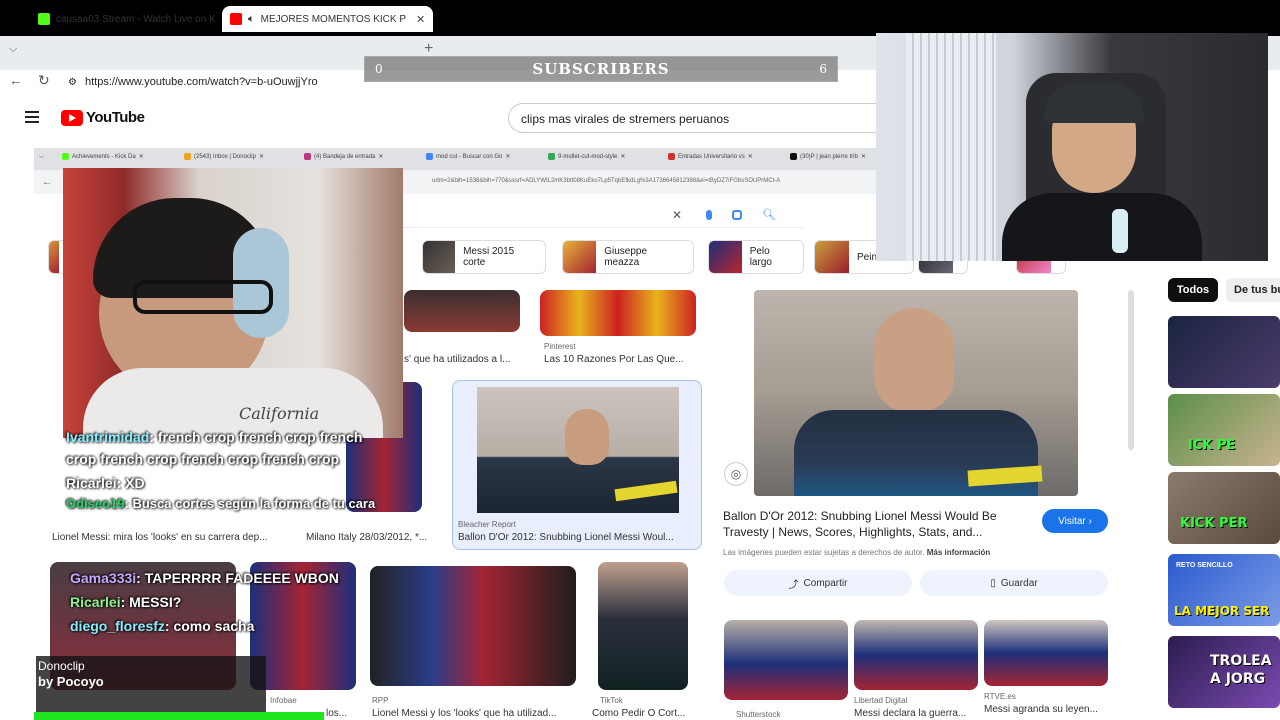 The width and height of the screenshot is (1280, 720). What do you see at coordinates (1224, 672) in the screenshot?
I see `recommended-video-thumbnail: TROLEA A JORG` at bounding box center [1224, 672].